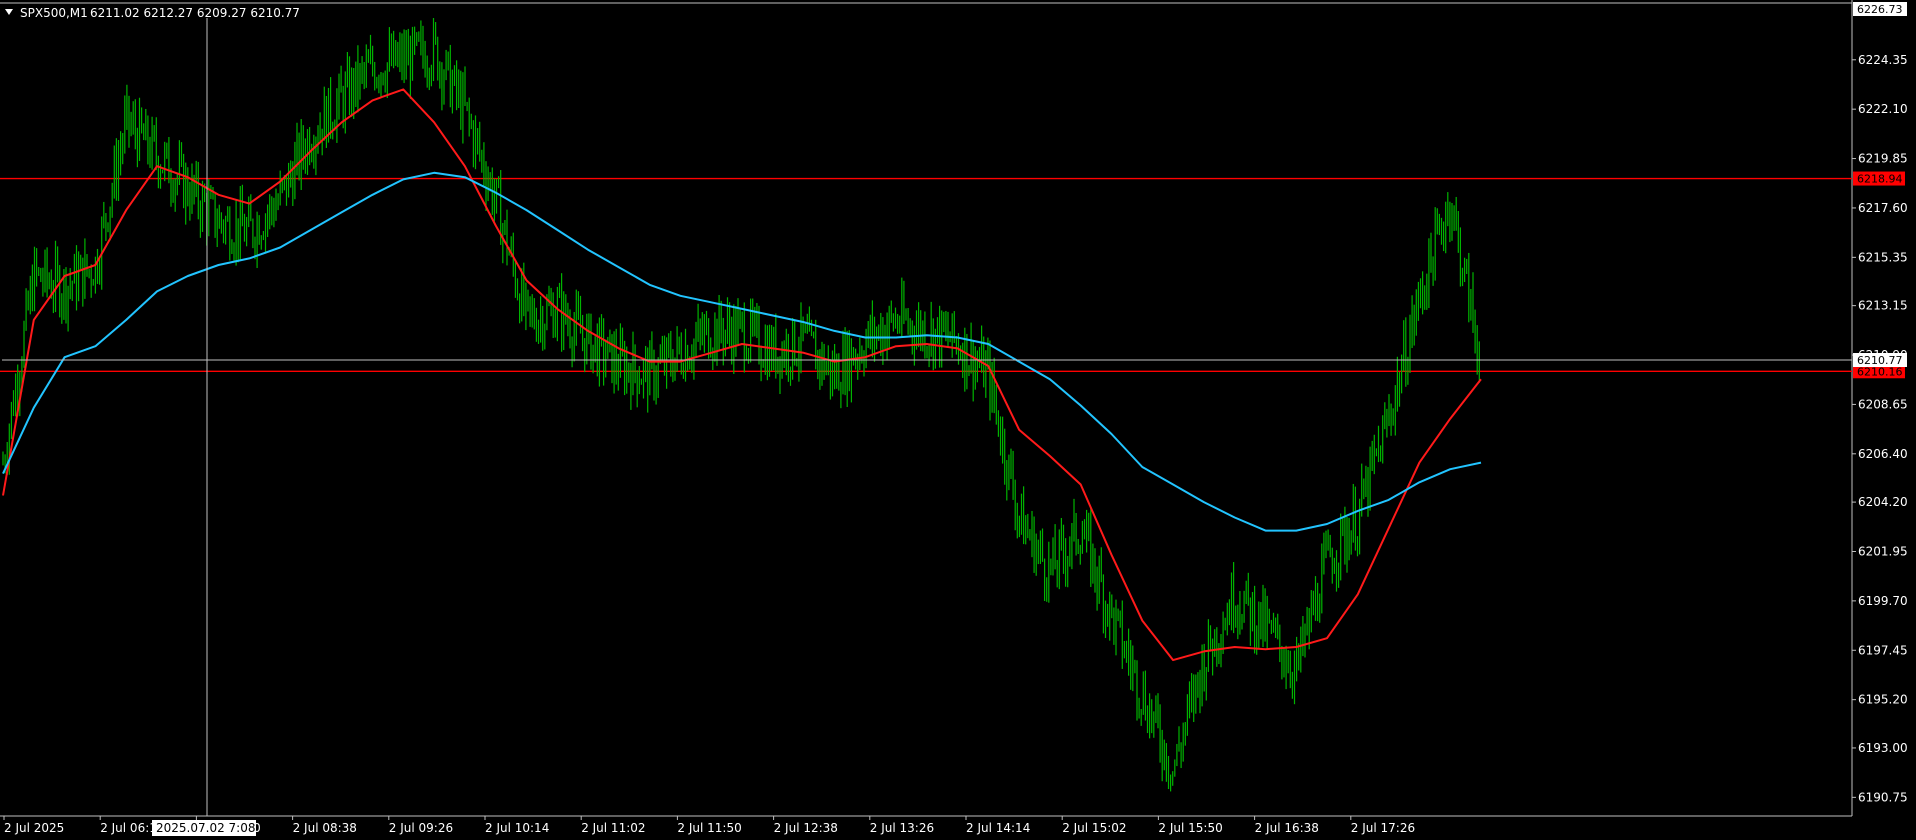 The width and height of the screenshot is (1916, 840). What do you see at coordinates (34, 828) in the screenshot?
I see `x-tick-label: 2 Jul 2025` at bounding box center [34, 828].